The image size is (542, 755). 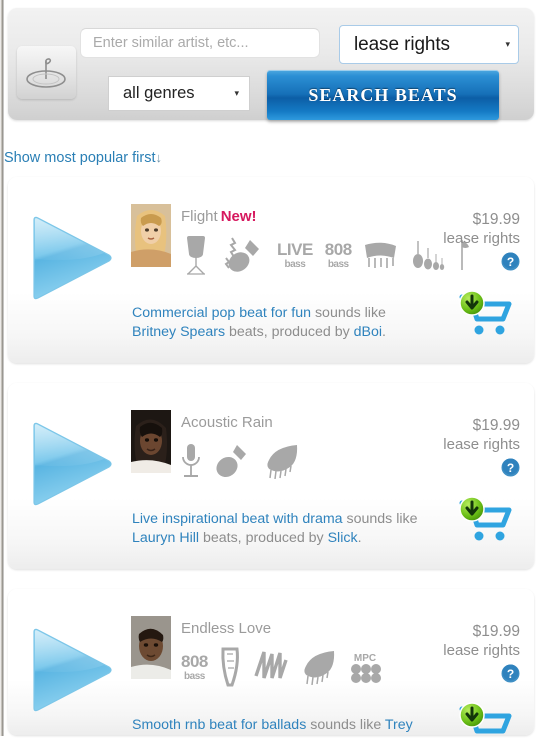 What do you see at coordinates (196, 255) in the screenshot?
I see `drum-kit-icon` at bounding box center [196, 255].